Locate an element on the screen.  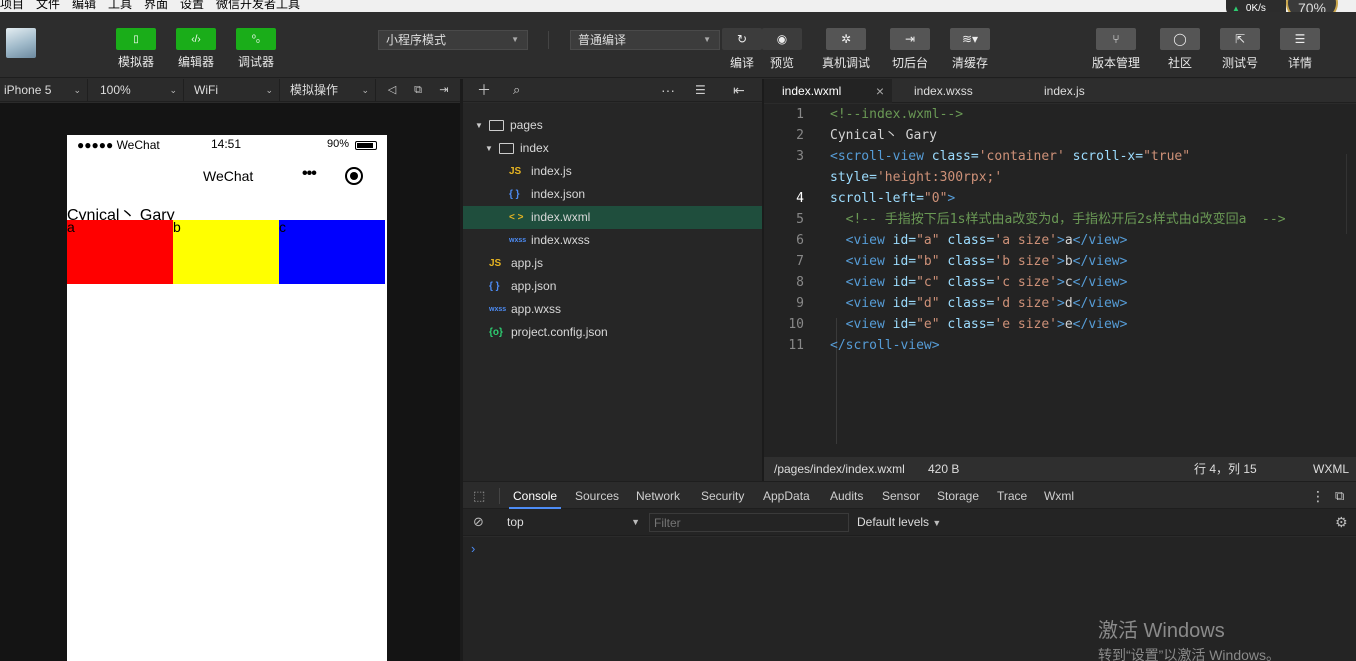
test-account-label: 测试号 is located at coordinates (1240, 62).